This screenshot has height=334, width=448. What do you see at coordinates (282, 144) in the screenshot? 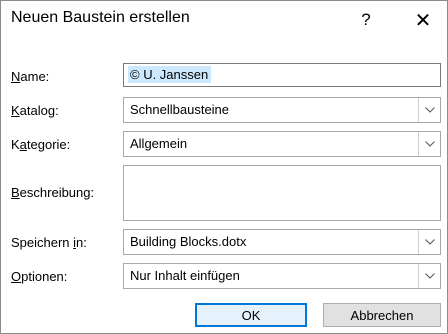
I see `kategorie-select: Allgemein` at bounding box center [282, 144].